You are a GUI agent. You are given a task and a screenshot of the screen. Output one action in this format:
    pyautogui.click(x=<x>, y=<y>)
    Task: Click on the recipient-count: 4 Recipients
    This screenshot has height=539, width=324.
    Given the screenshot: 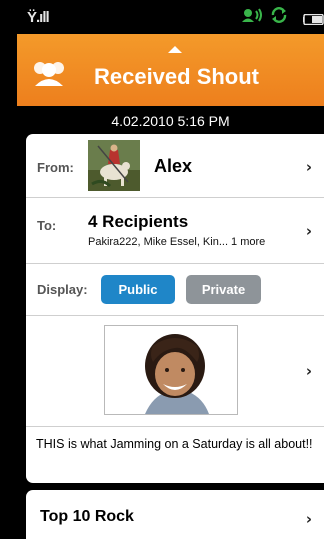 What is the action you would take?
    pyautogui.click(x=138, y=221)
    